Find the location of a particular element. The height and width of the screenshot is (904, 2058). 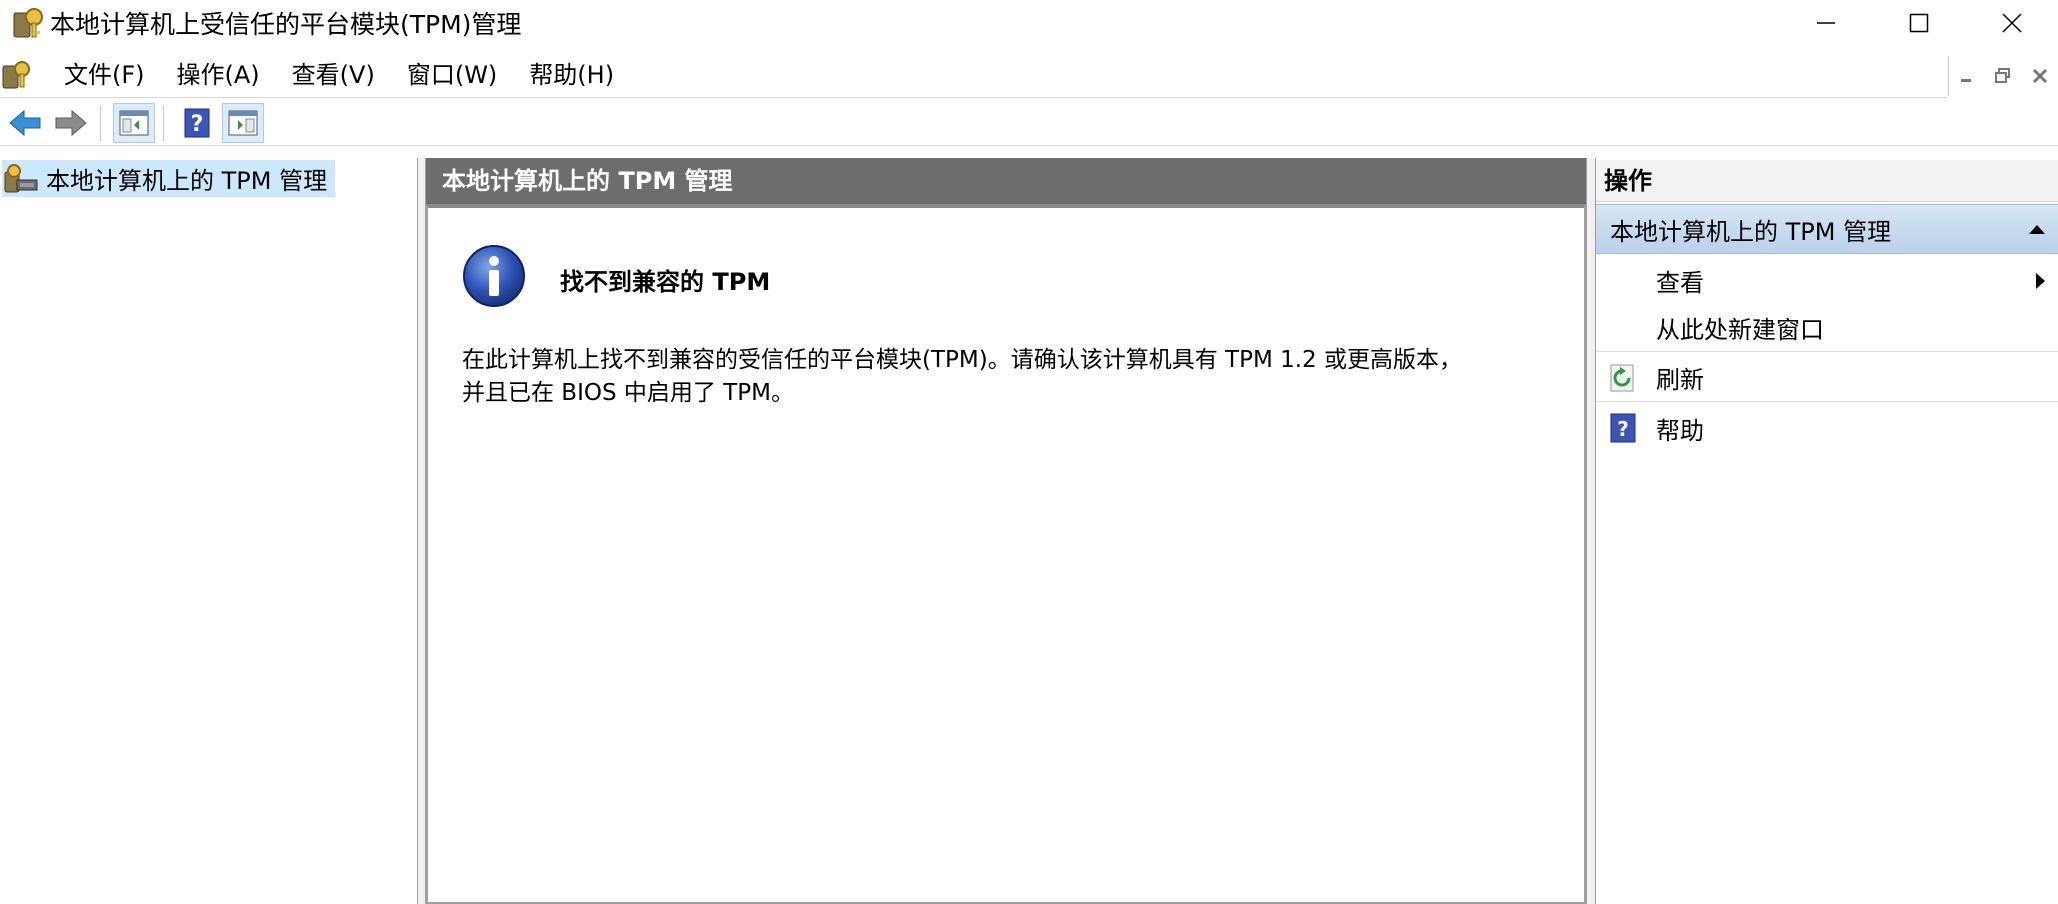

action-label: 从此处新建窗口 is located at coordinates (1740, 330).